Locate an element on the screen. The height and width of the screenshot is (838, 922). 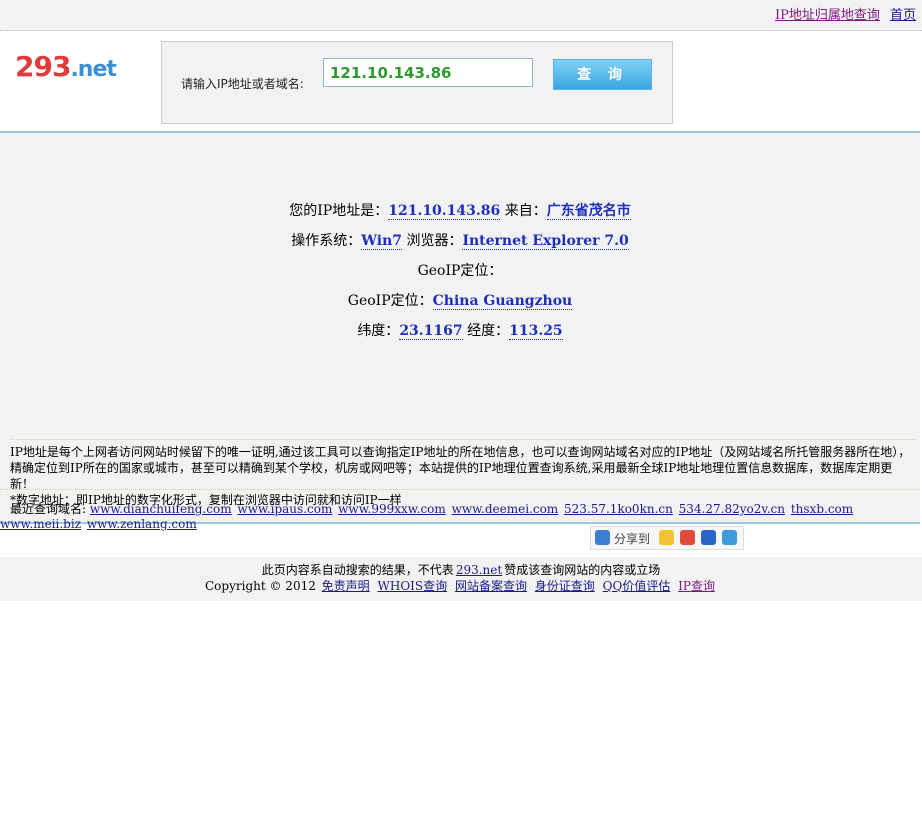
os-label: 操作系统： is located at coordinates (326, 241).